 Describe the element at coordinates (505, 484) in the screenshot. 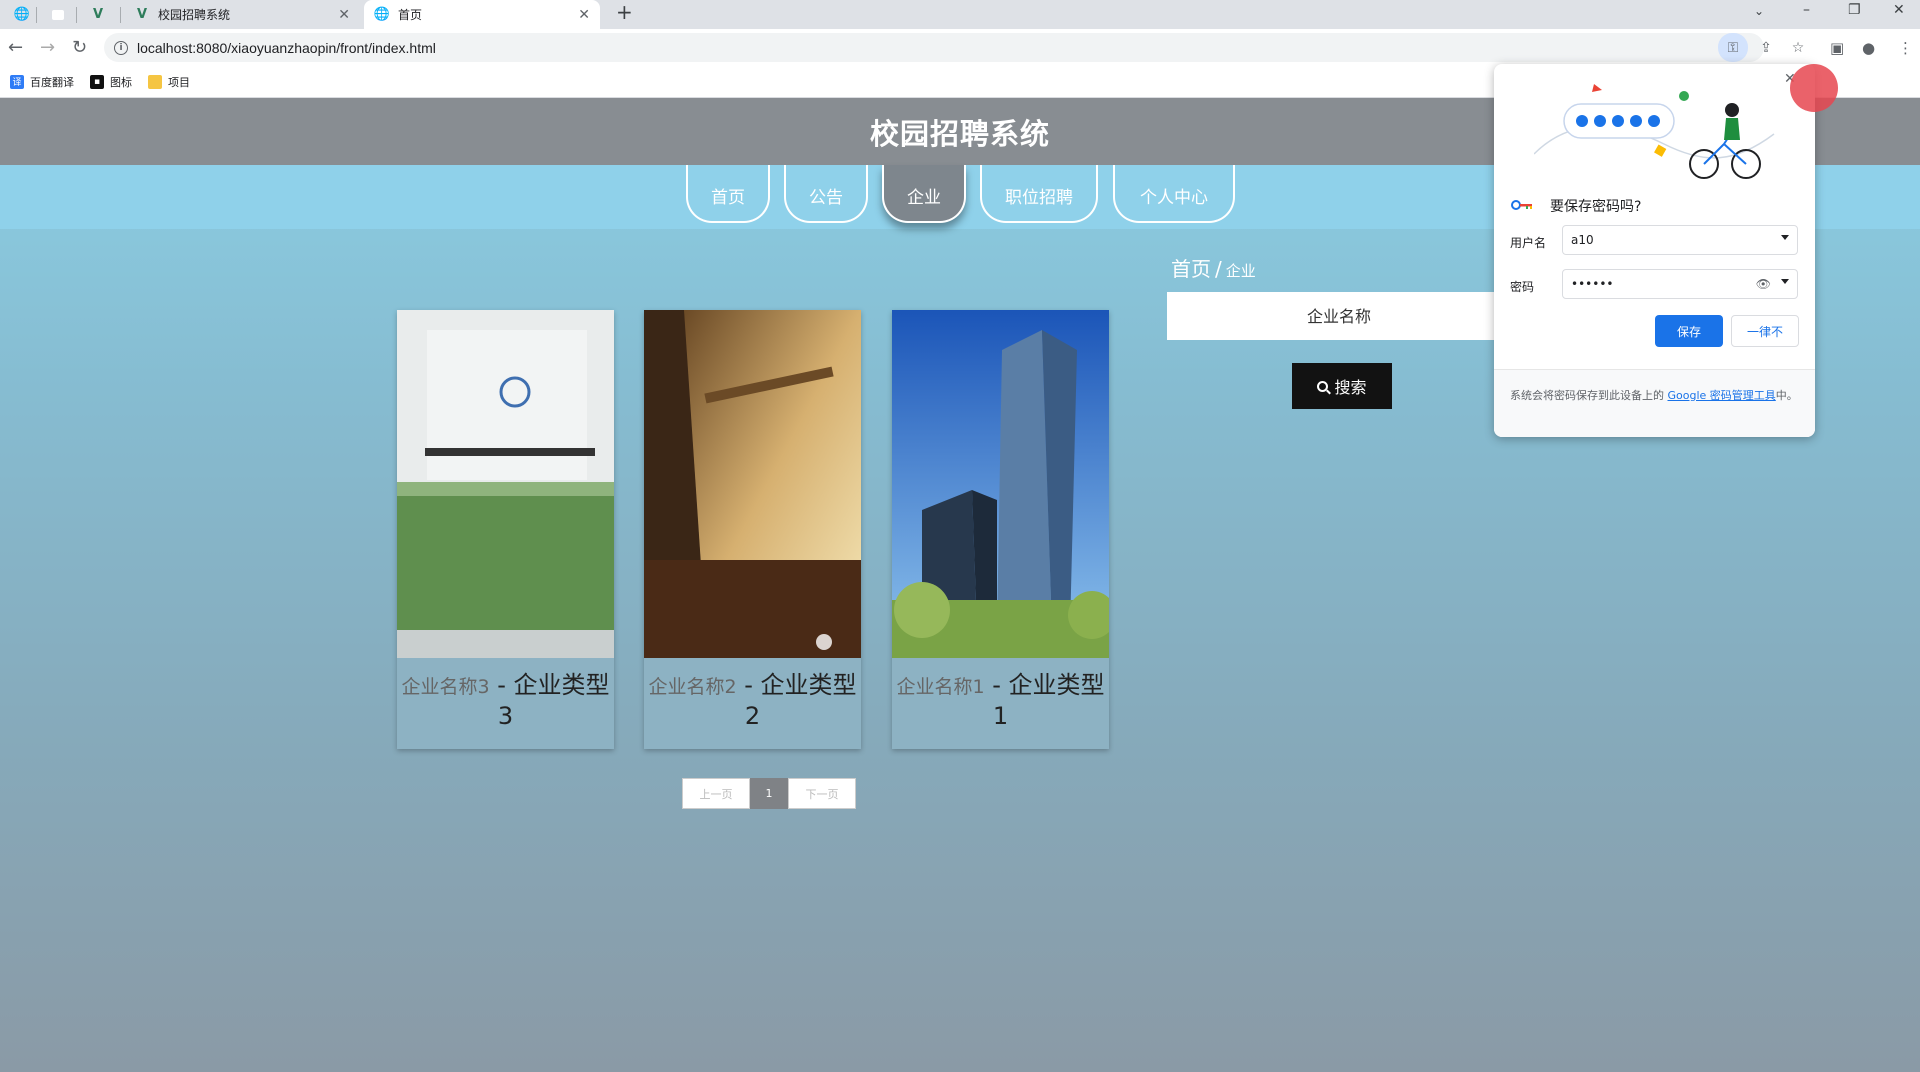

I see `company-photo-lobby-green` at that location.